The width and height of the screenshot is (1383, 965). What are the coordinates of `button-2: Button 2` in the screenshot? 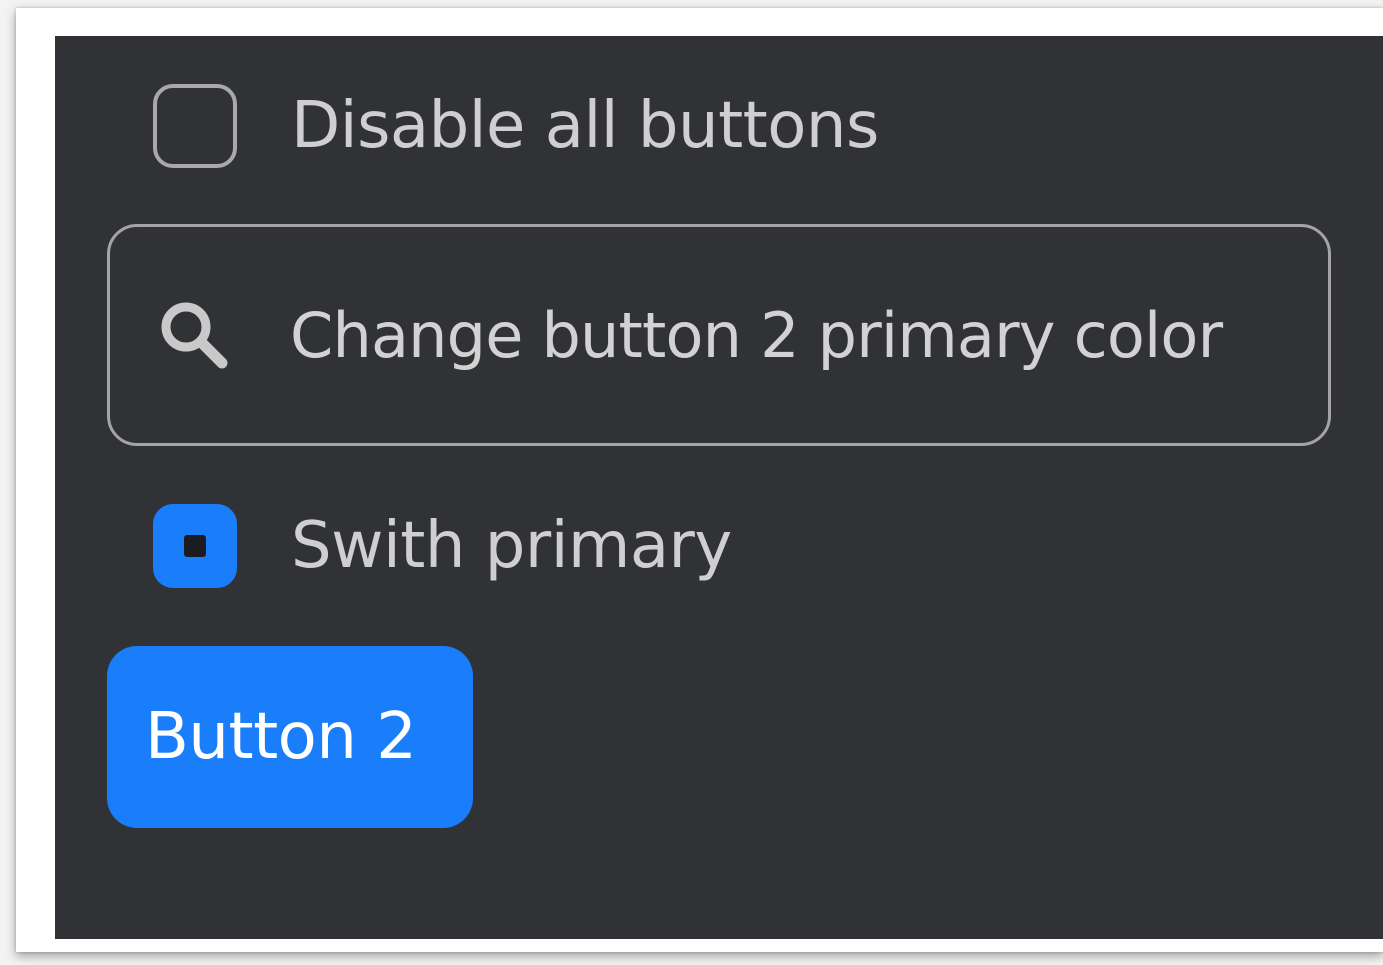 It's located at (290, 737).